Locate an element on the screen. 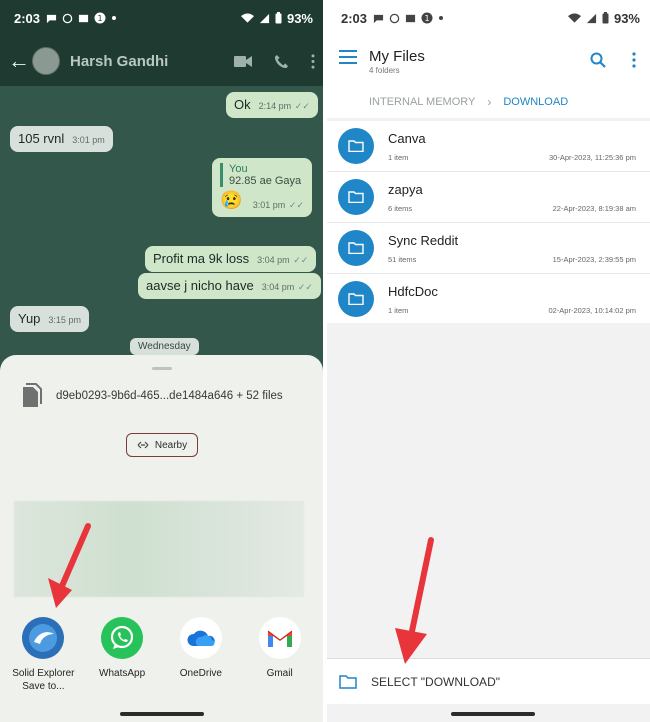 Image resolution: width=650 pixels, height=722 pixels. folder-item-count: 6 items is located at coordinates (400, 208).